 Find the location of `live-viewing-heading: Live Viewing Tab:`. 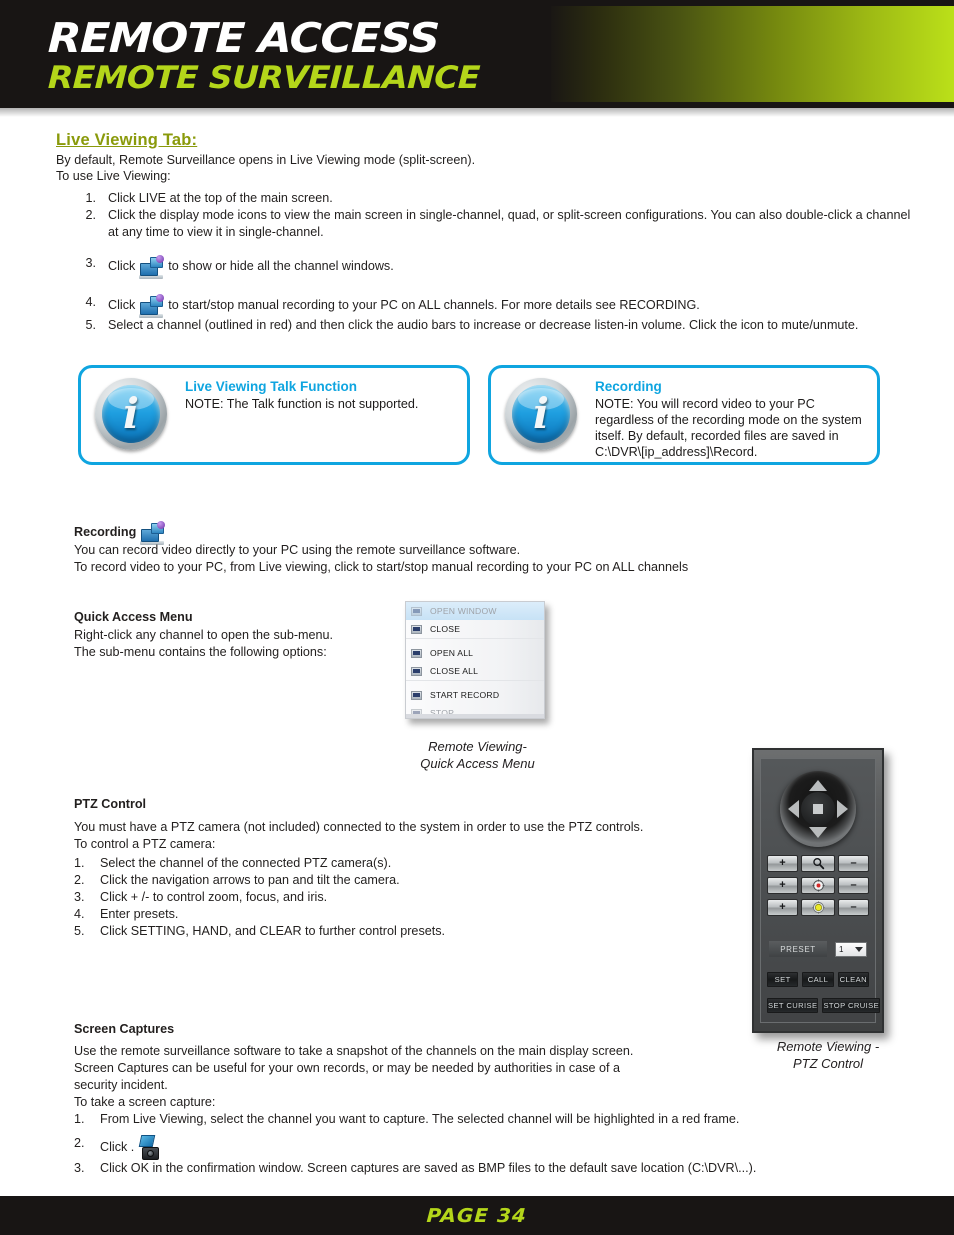

live-viewing-heading: Live Viewing Tab: is located at coordinates (127, 140).